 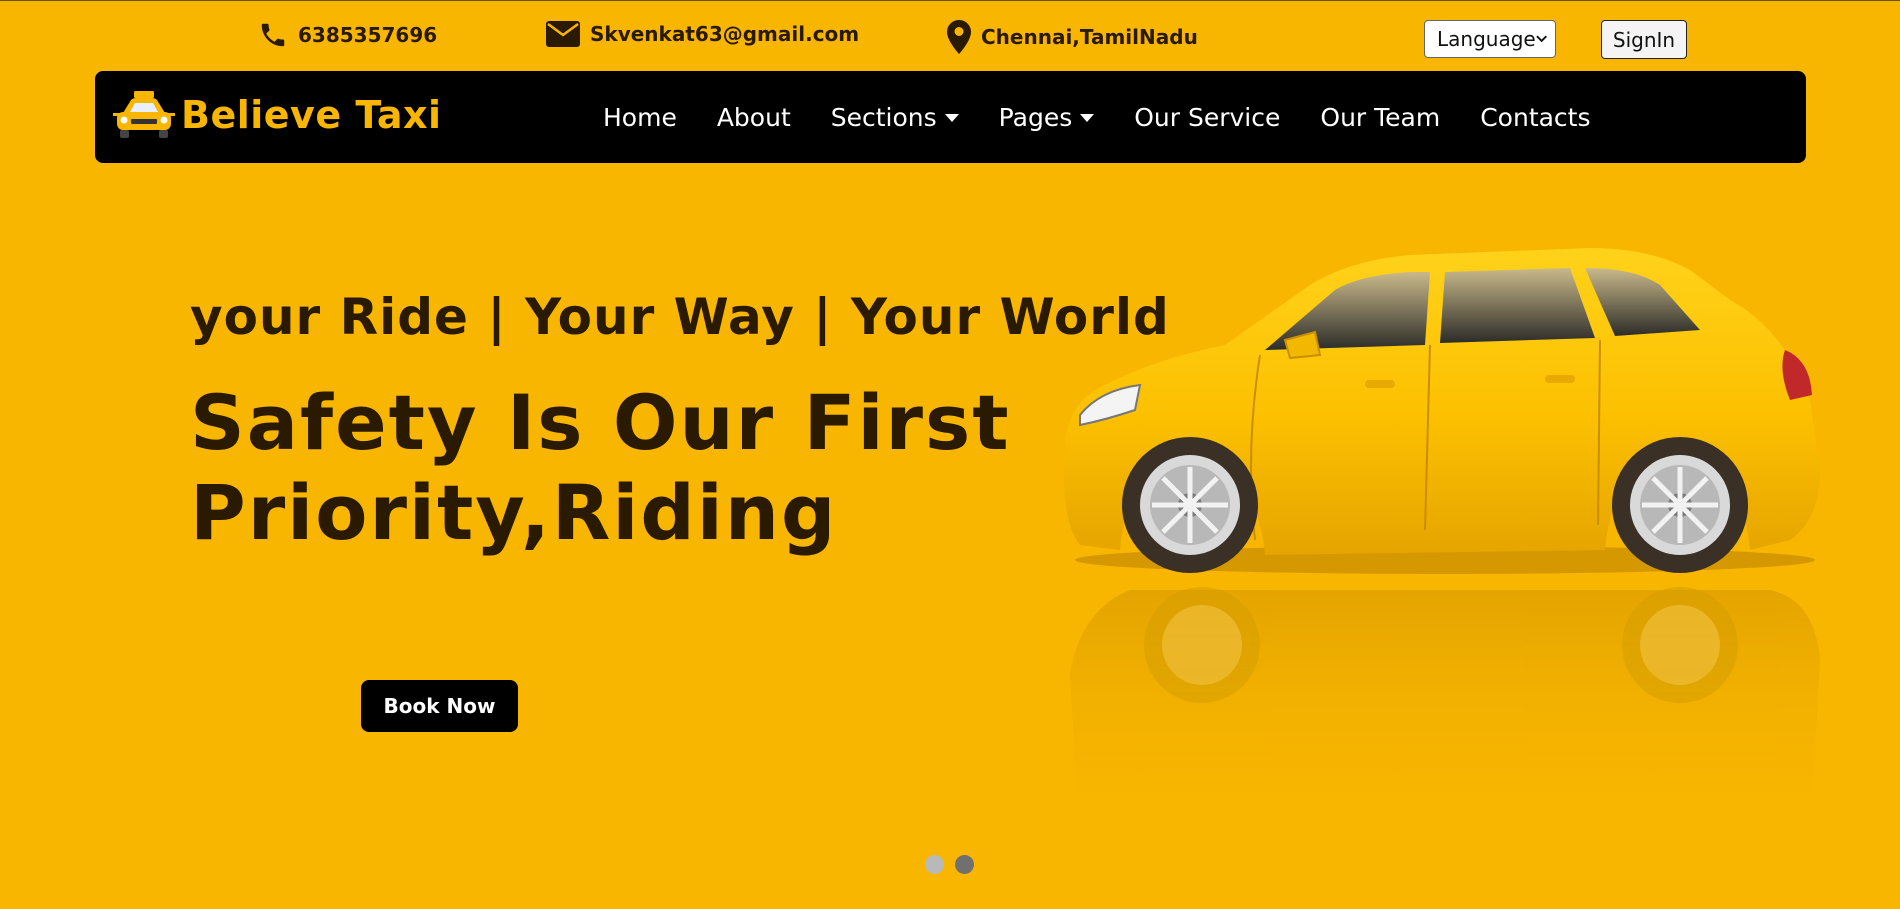 What do you see at coordinates (144, 114) in the screenshot?
I see `taxi-icon` at bounding box center [144, 114].